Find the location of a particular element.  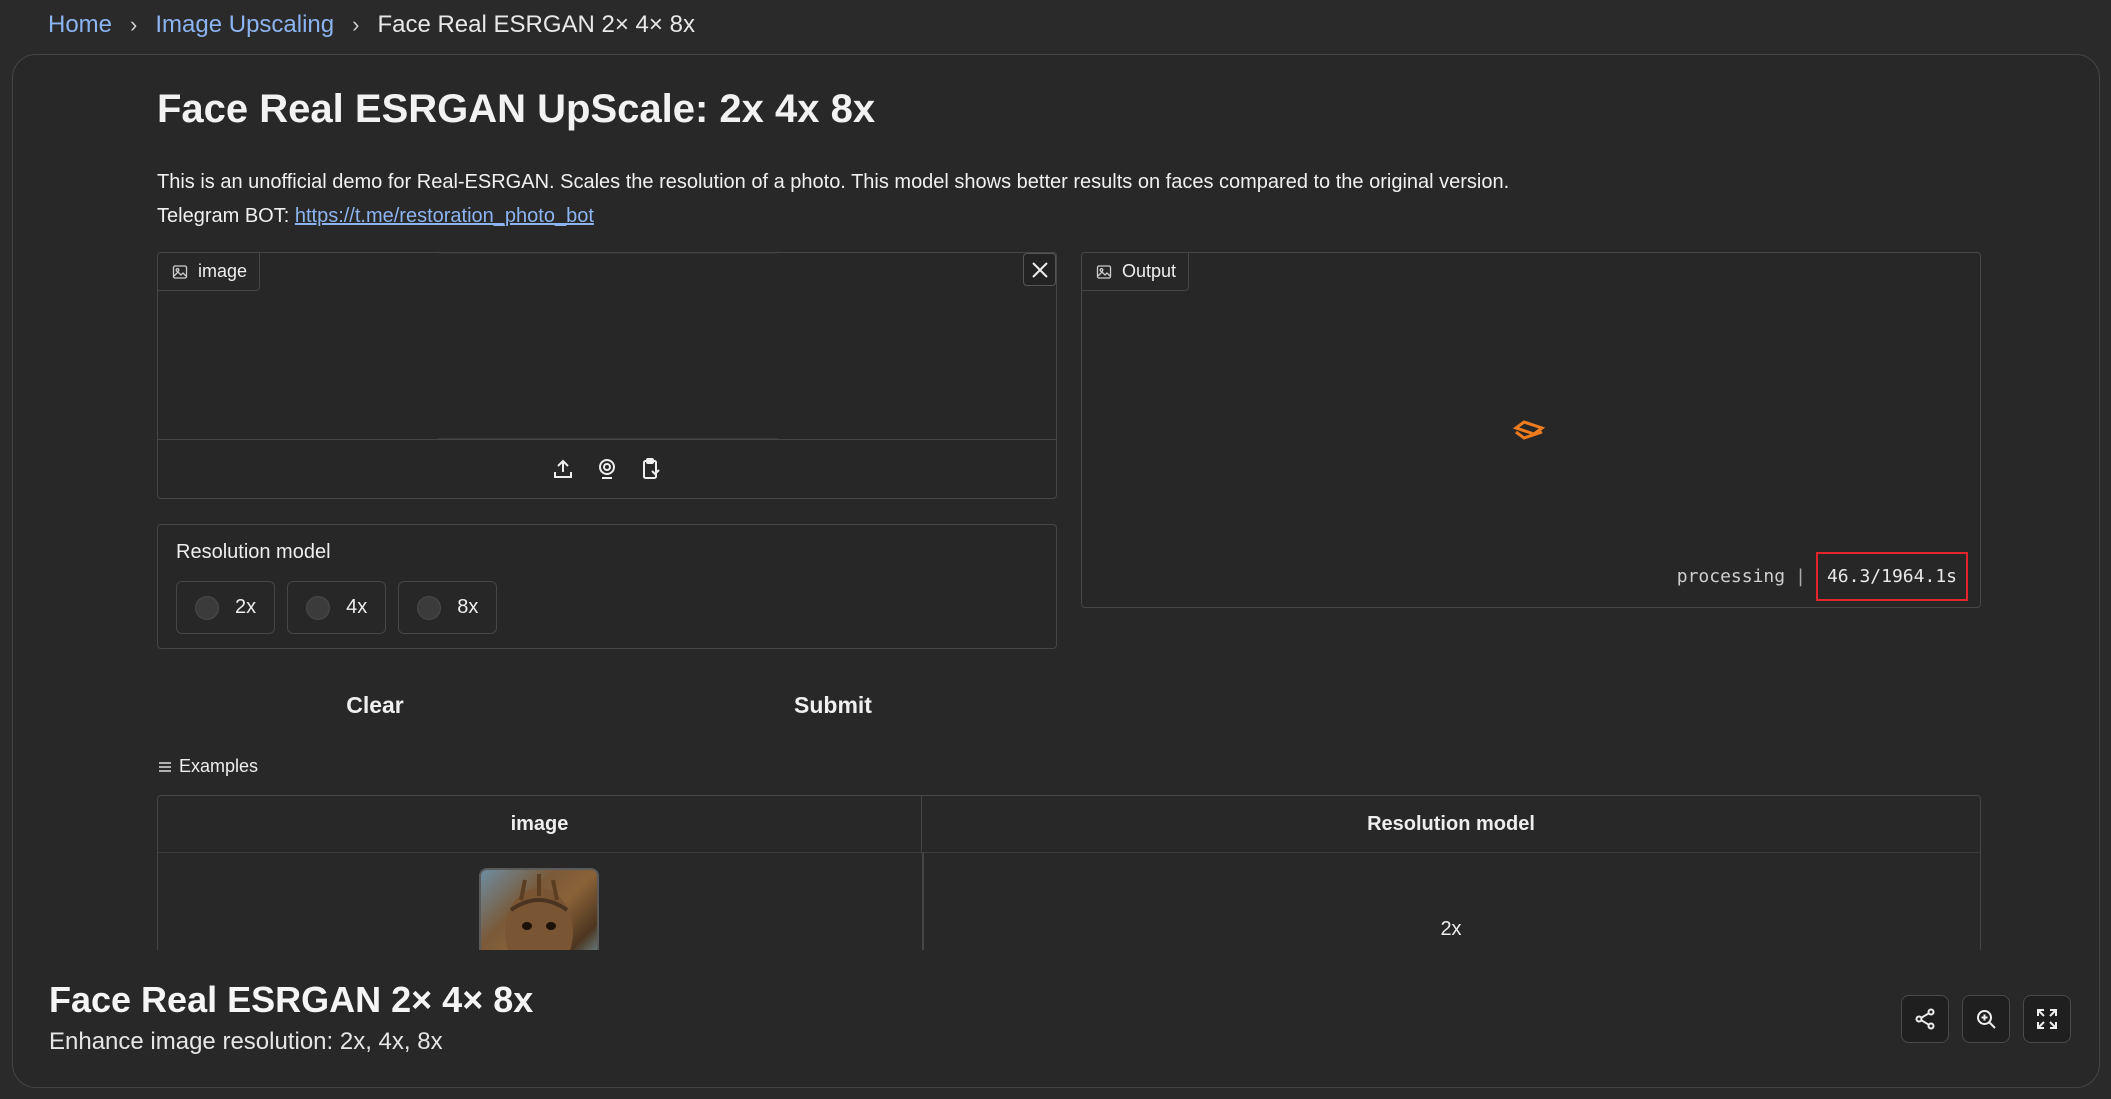

zoom-button is located at coordinates (1986, 1019).